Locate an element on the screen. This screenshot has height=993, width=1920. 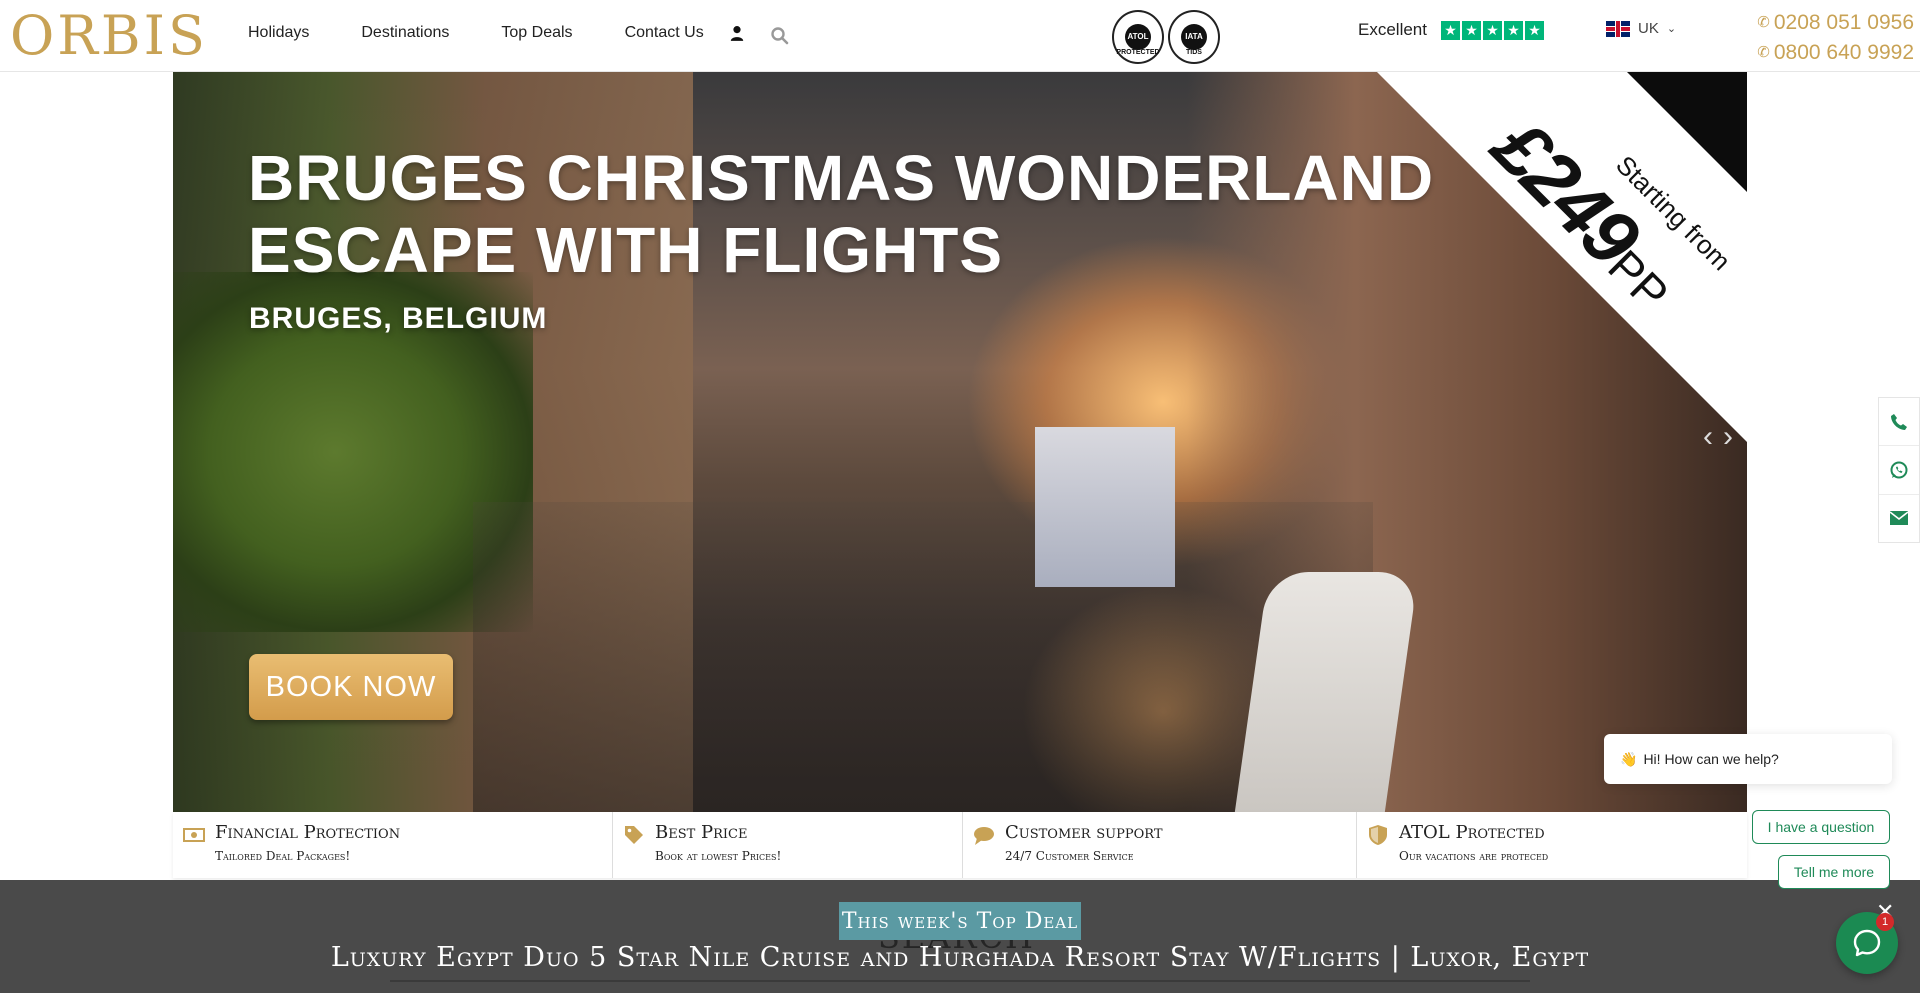
phone-line-2: ✆ 0800 640 9992 is located at coordinates (1835, 53).